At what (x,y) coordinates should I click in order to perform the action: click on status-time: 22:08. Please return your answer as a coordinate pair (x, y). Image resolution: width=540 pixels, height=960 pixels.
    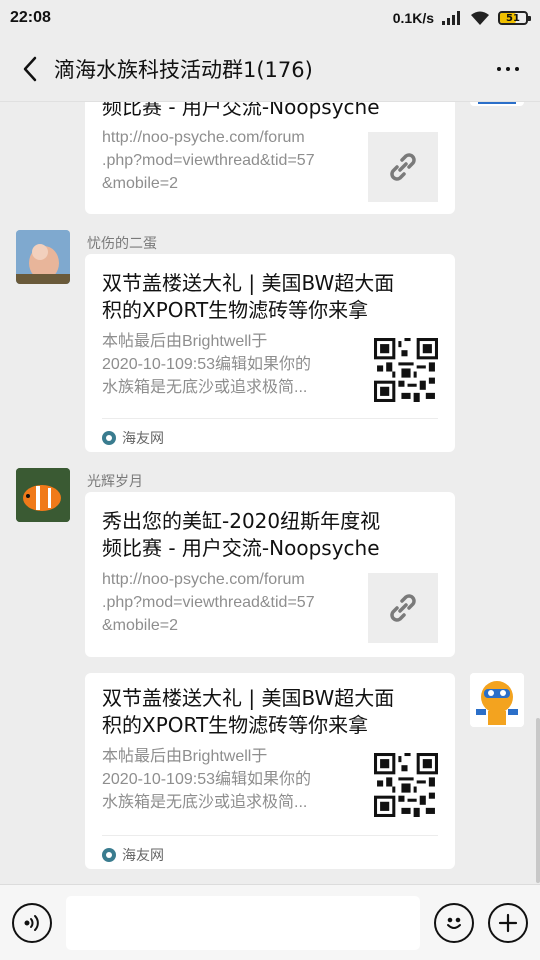
    Looking at the image, I should click on (30, 17).